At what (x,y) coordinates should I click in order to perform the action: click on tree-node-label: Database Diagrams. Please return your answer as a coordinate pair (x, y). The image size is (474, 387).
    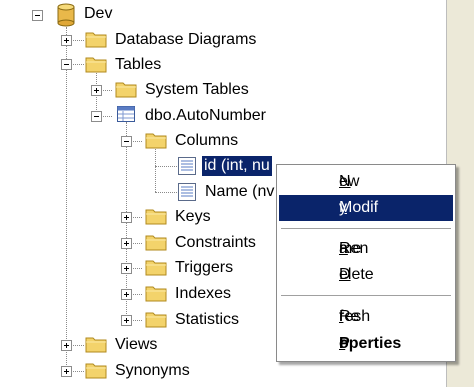
    Looking at the image, I should click on (185, 40).